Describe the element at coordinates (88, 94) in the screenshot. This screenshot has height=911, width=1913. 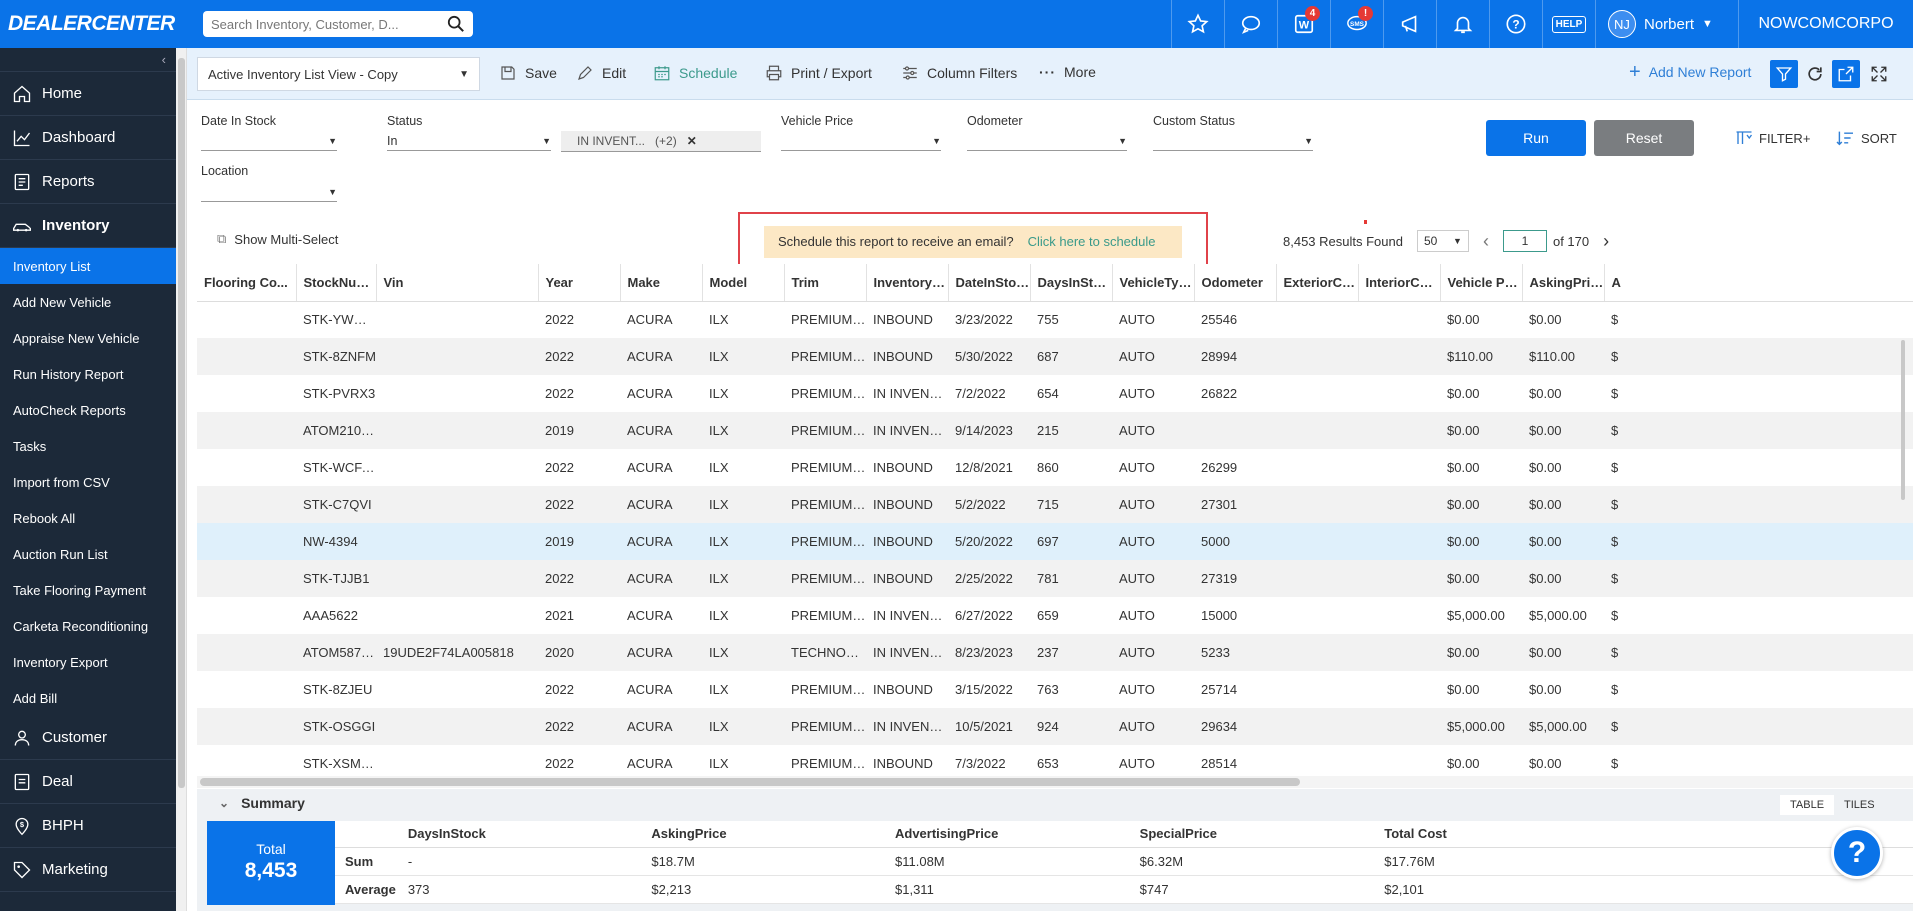
I see `sidebar-item-home: Home` at that location.